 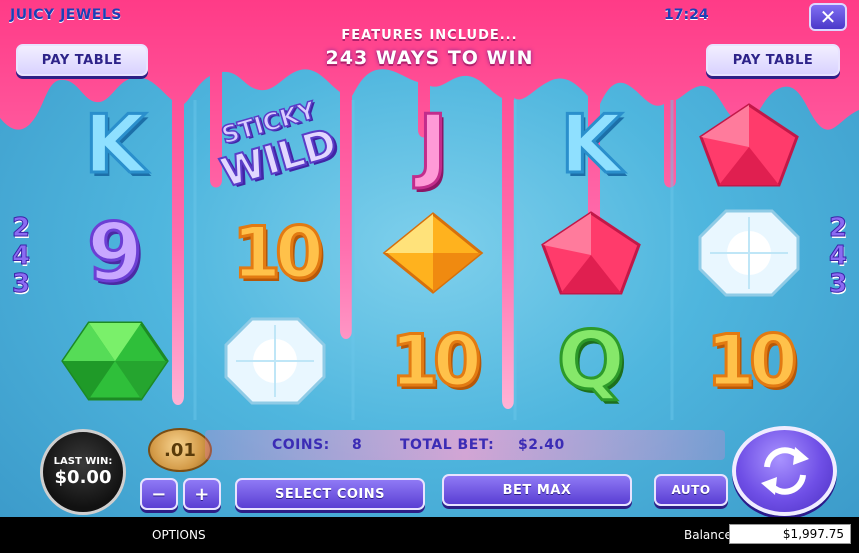 What do you see at coordinates (537, 490) in the screenshot?
I see `bet-max-button: BET MAX` at bounding box center [537, 490].